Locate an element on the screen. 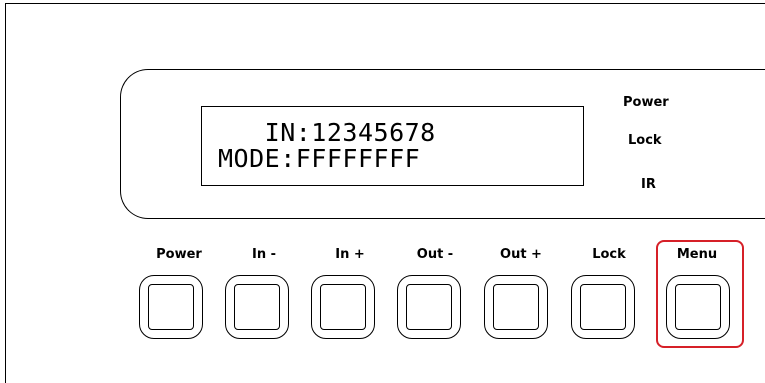  lcd-display: IN:12345678 MODE:FFFFFFFF is located at coordinates (392, 146).